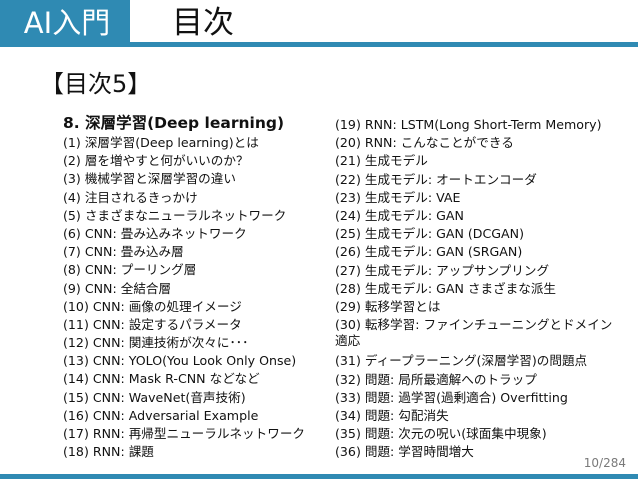  I want to click on page-title: 目次, so click(203, 23).